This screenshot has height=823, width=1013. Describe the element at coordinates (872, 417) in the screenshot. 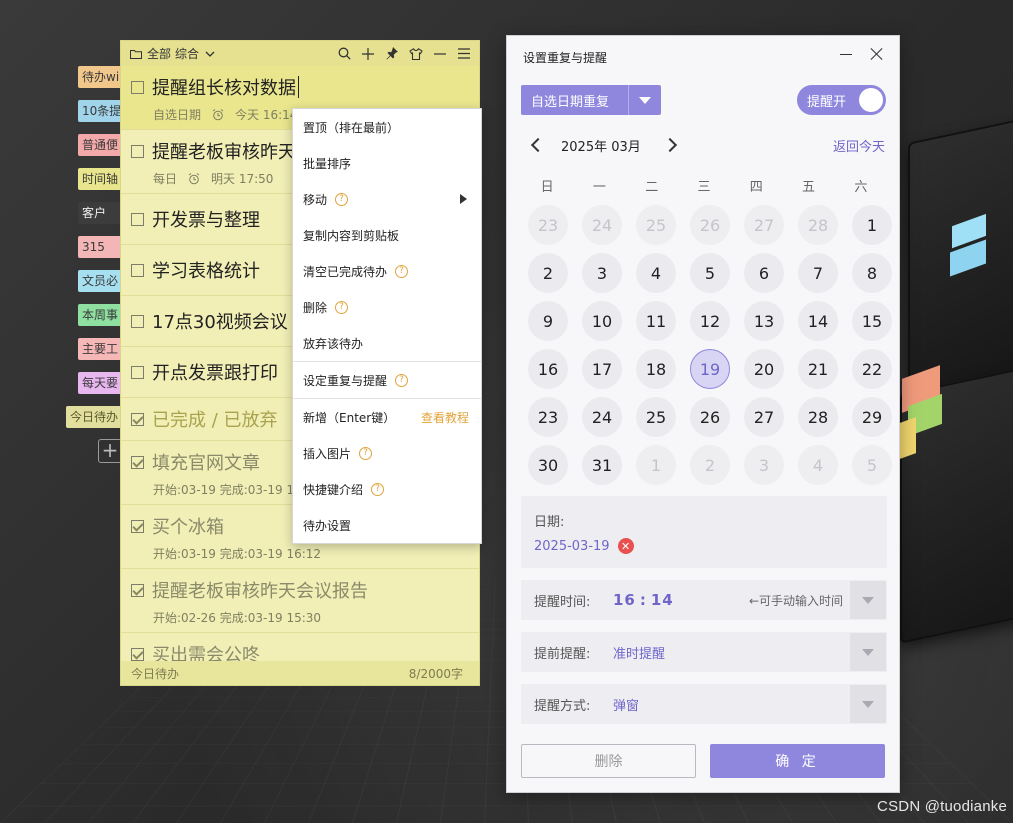

I see `calendar-day: 29` at that location.